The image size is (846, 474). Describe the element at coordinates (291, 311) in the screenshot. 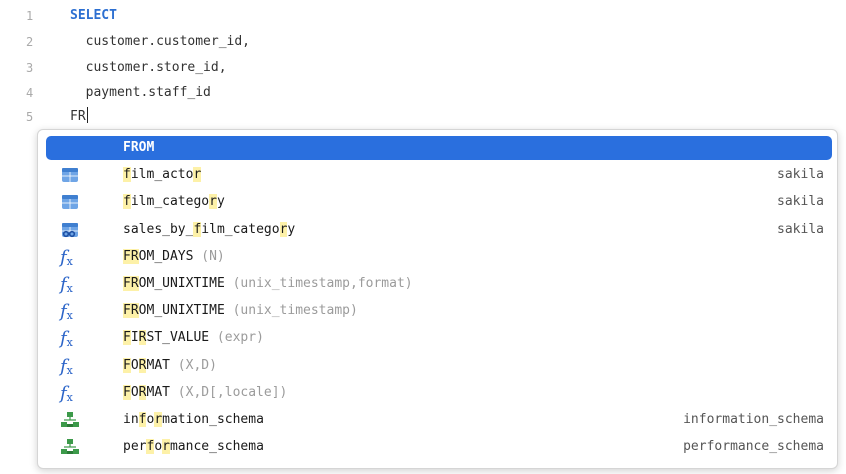

I see `function-signature: (unix_timestamp)` at that location.